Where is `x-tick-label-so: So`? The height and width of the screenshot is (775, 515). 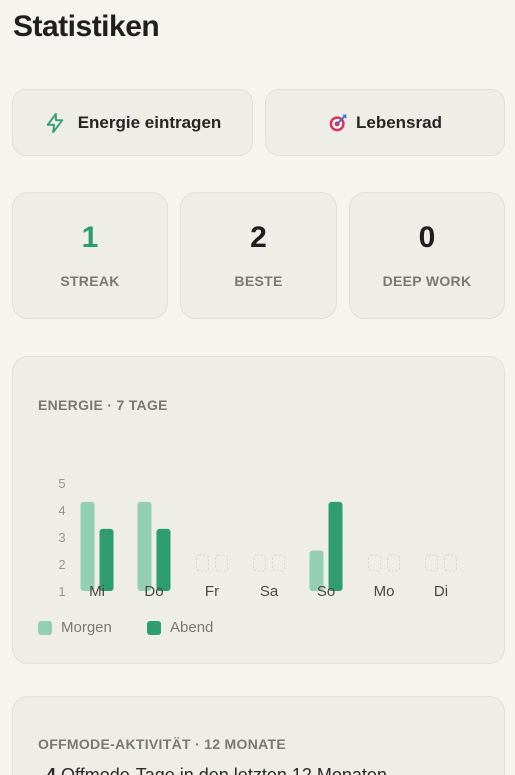 x-tick-label-so: So is located at coordinates (326, 591).